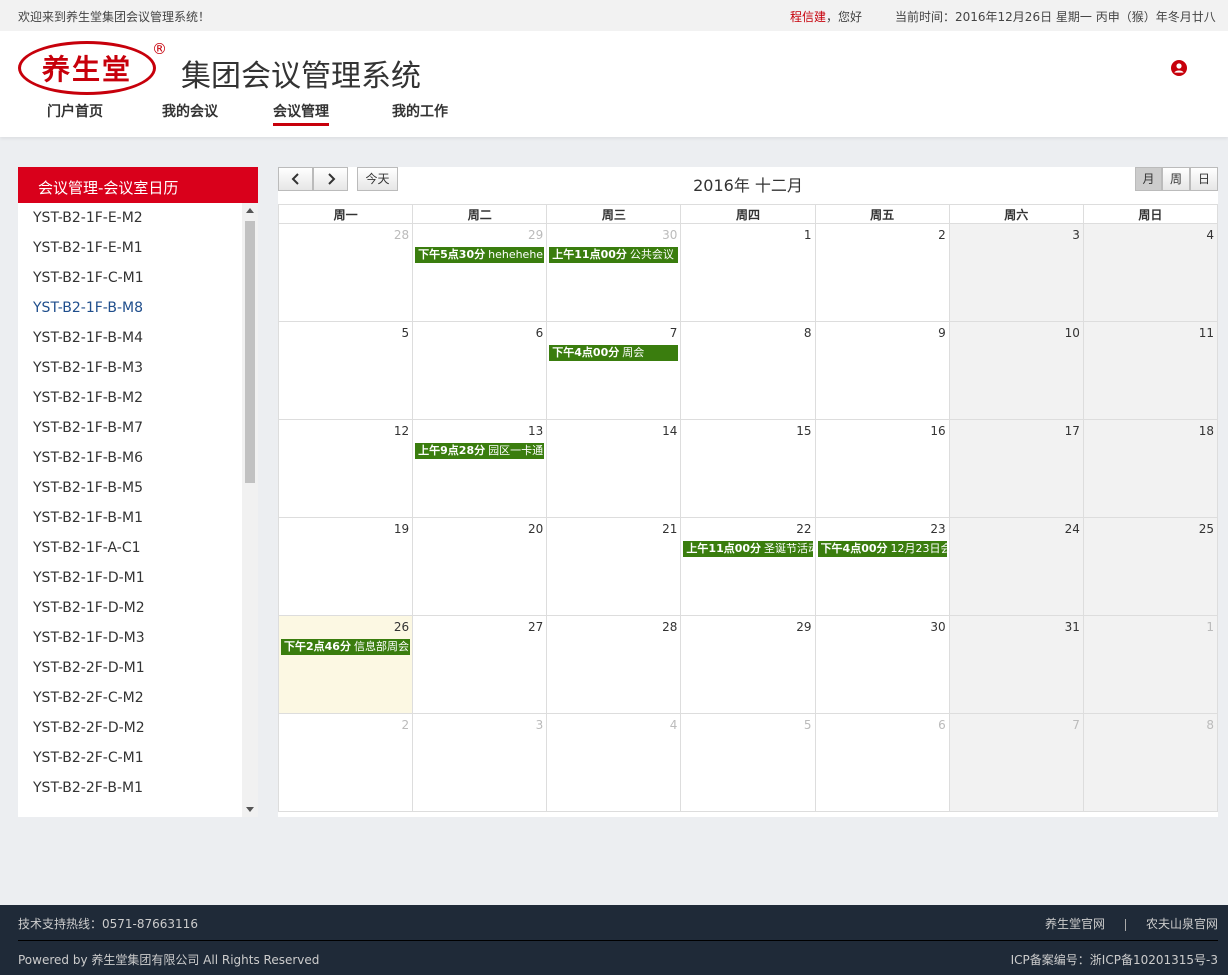 The image size is (1228, 975). Describe the element at coordinates (1182, 924) in the screenshot. I see `footer-link-nongfu: 农夫山泉官网` at that location.